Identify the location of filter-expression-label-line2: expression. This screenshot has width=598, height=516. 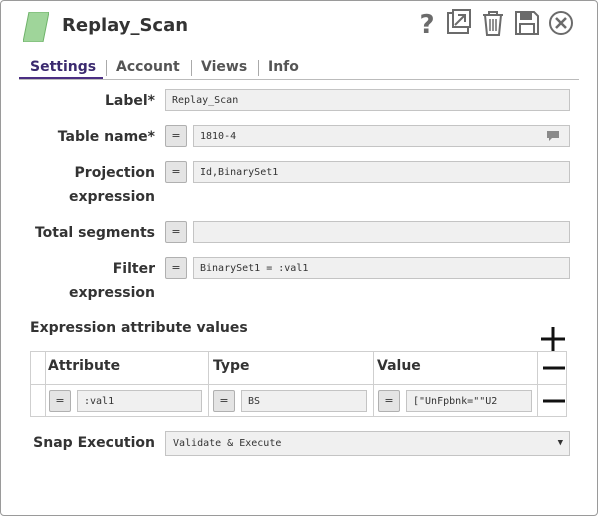
(112, 293).